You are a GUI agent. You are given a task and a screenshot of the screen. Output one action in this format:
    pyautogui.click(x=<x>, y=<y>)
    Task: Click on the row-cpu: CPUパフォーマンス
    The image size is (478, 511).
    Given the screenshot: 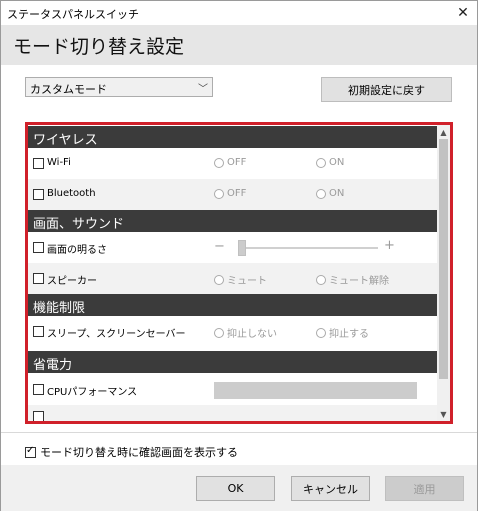 What is the action you would take?
    pyautogui.click(x=232, y=389)
    